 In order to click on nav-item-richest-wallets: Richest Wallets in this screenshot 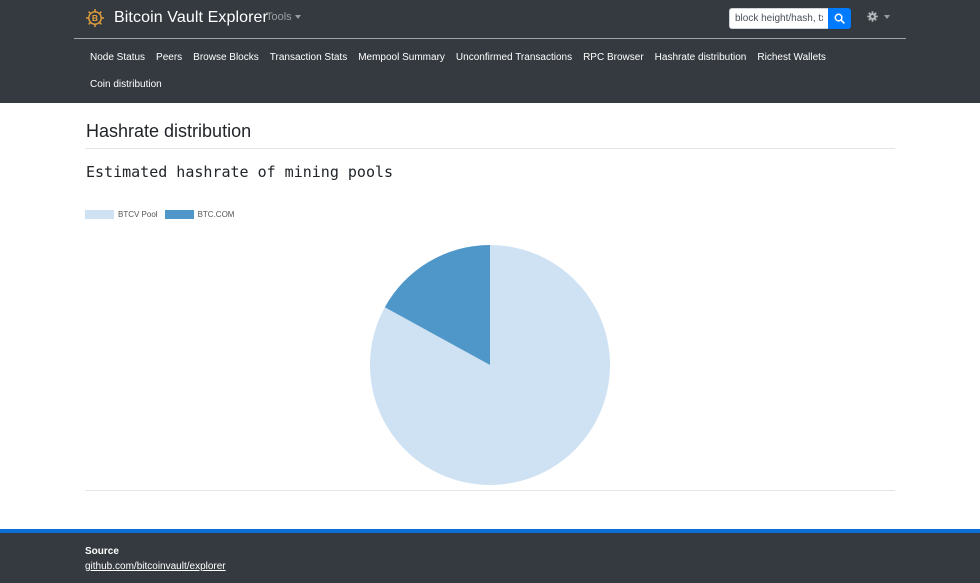, I will do `click(792, 57)`.